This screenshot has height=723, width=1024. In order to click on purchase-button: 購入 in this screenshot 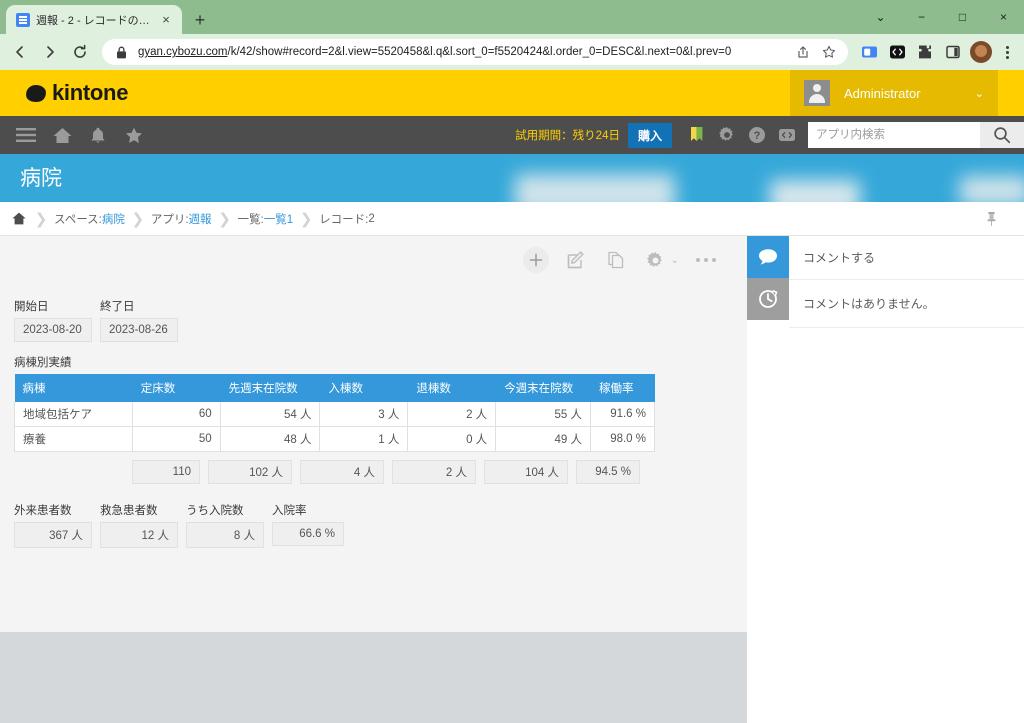, I will do `click(649, 135)`.